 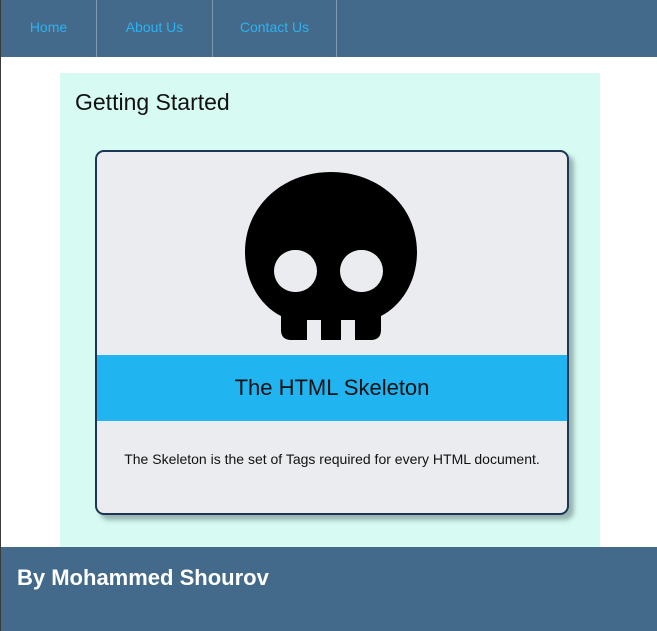 I want to click on card-title-band: The HTML Skeleton, so click(x=332, y=388).